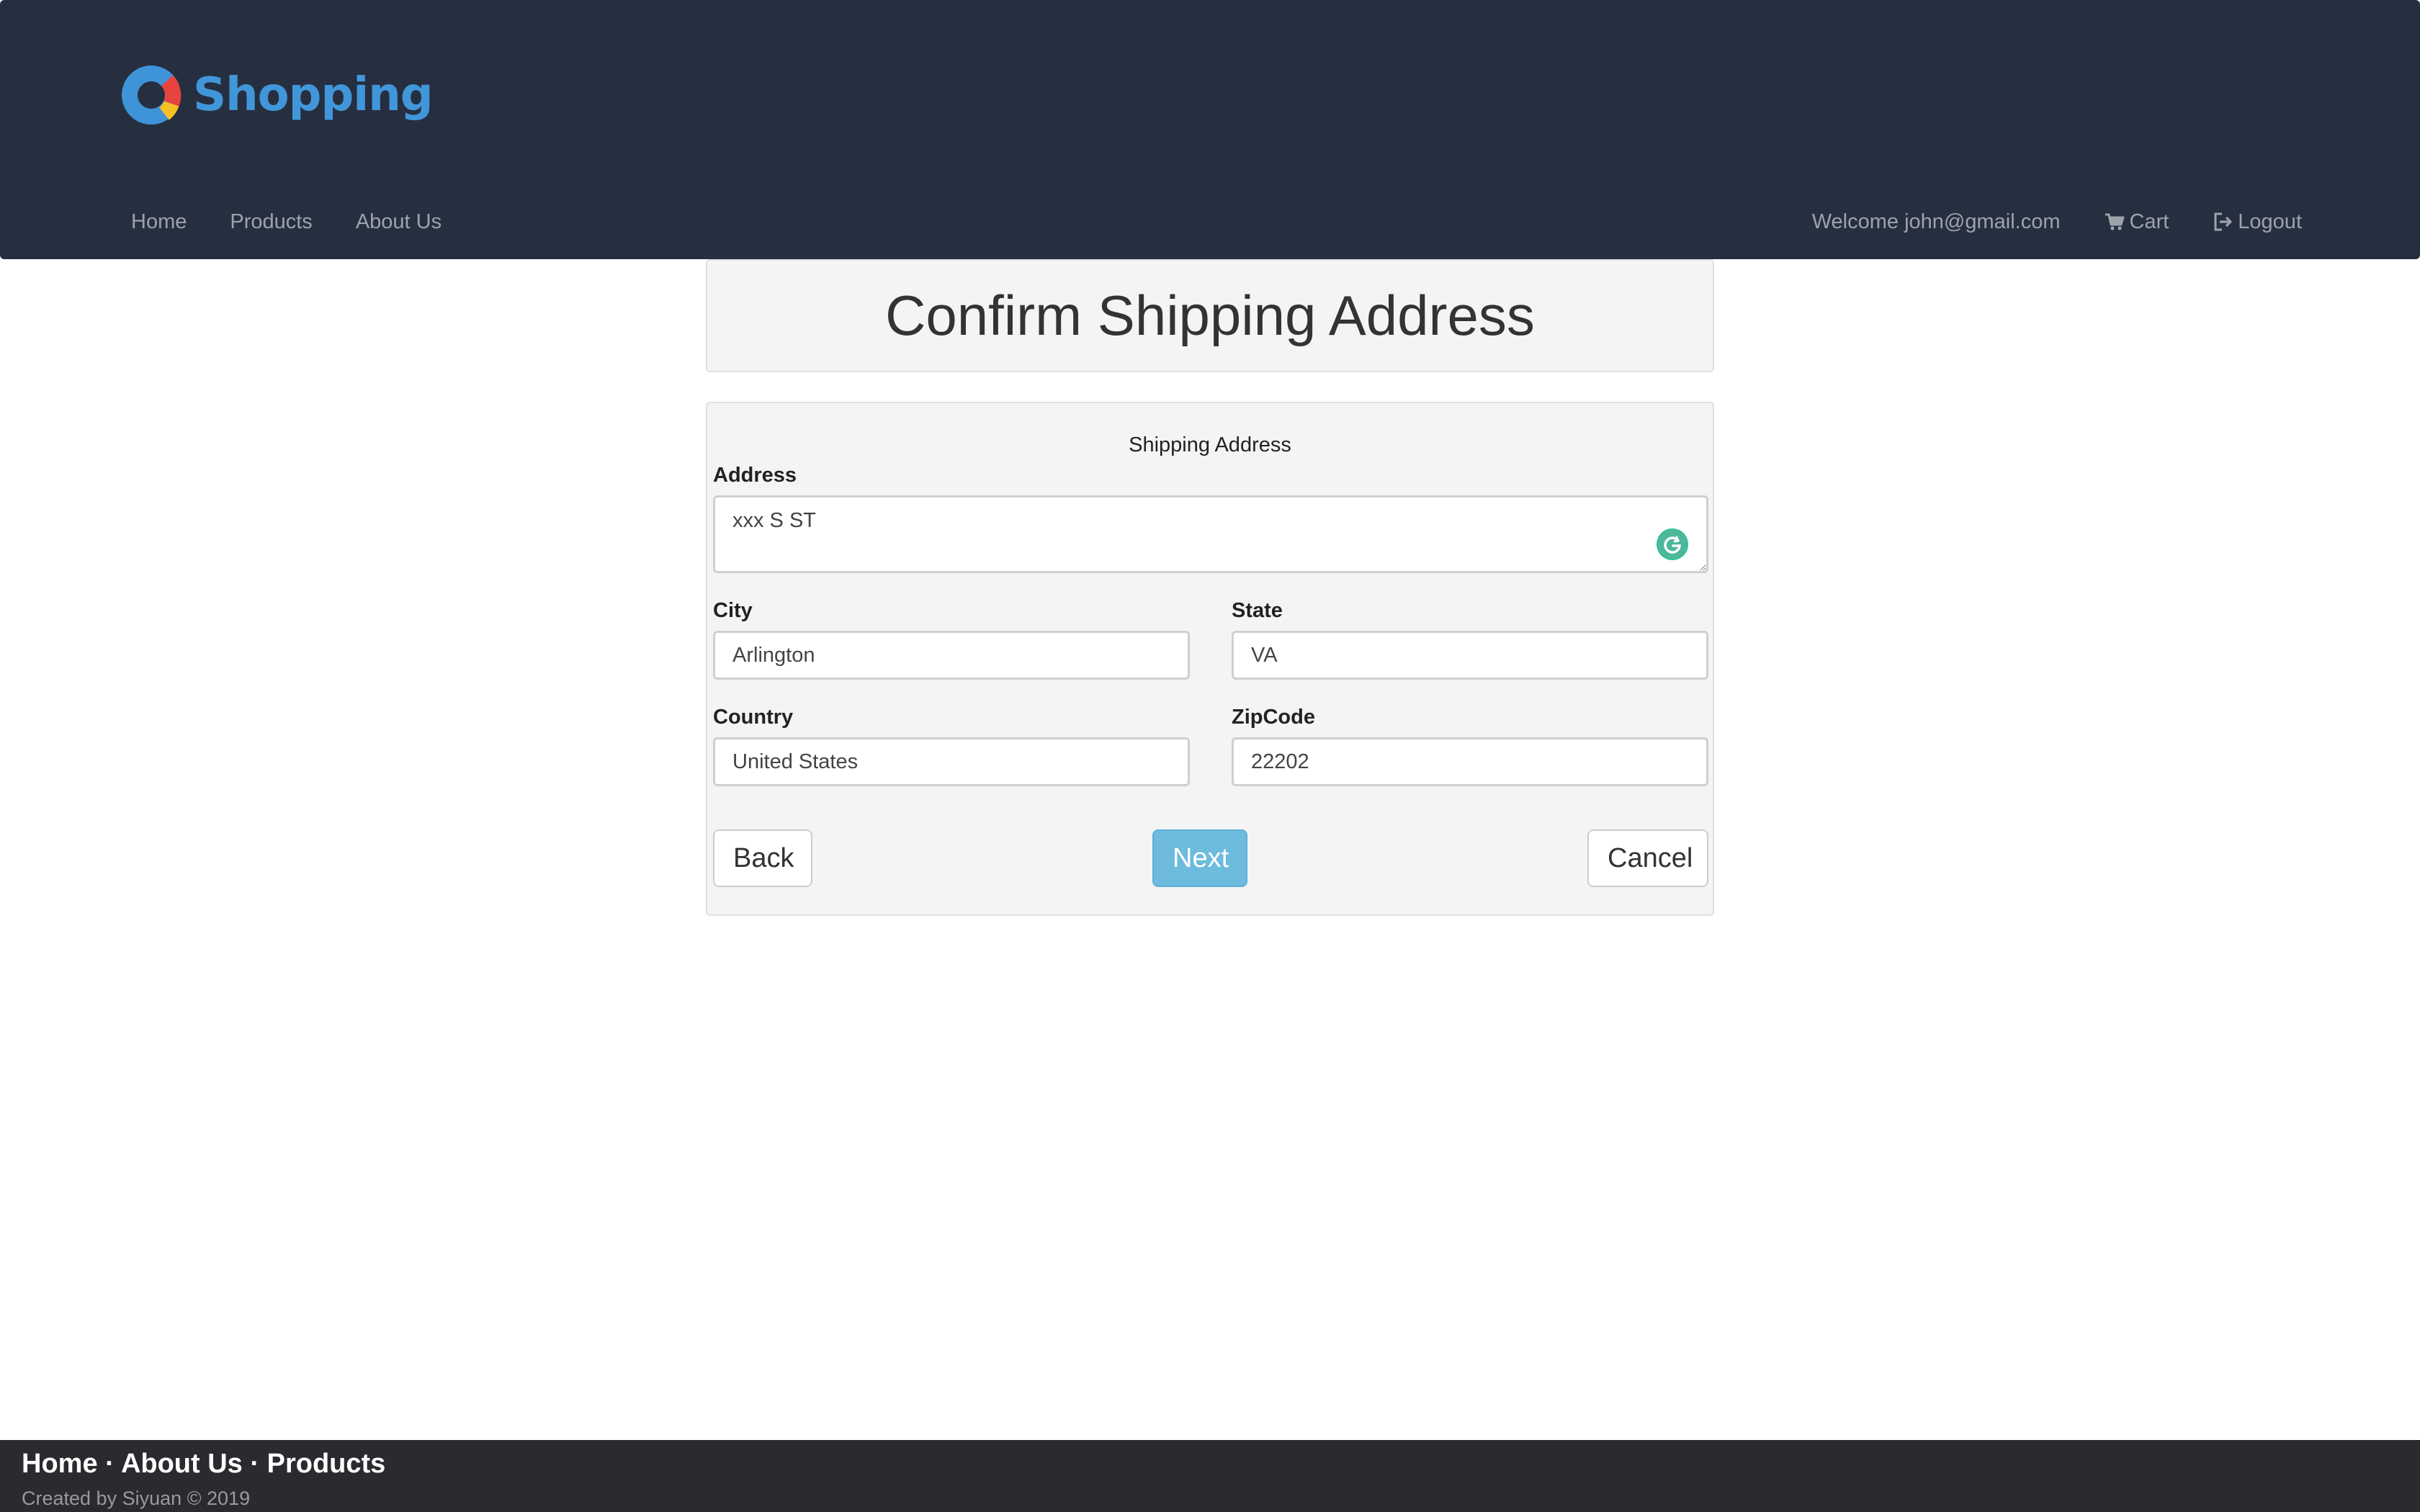 This screenshot has width=2420, height=1512. What do you see at coordinates (2149, 221) in the screenshot?
I see `cart-label: Cart` at bounding box center [2149, 221].